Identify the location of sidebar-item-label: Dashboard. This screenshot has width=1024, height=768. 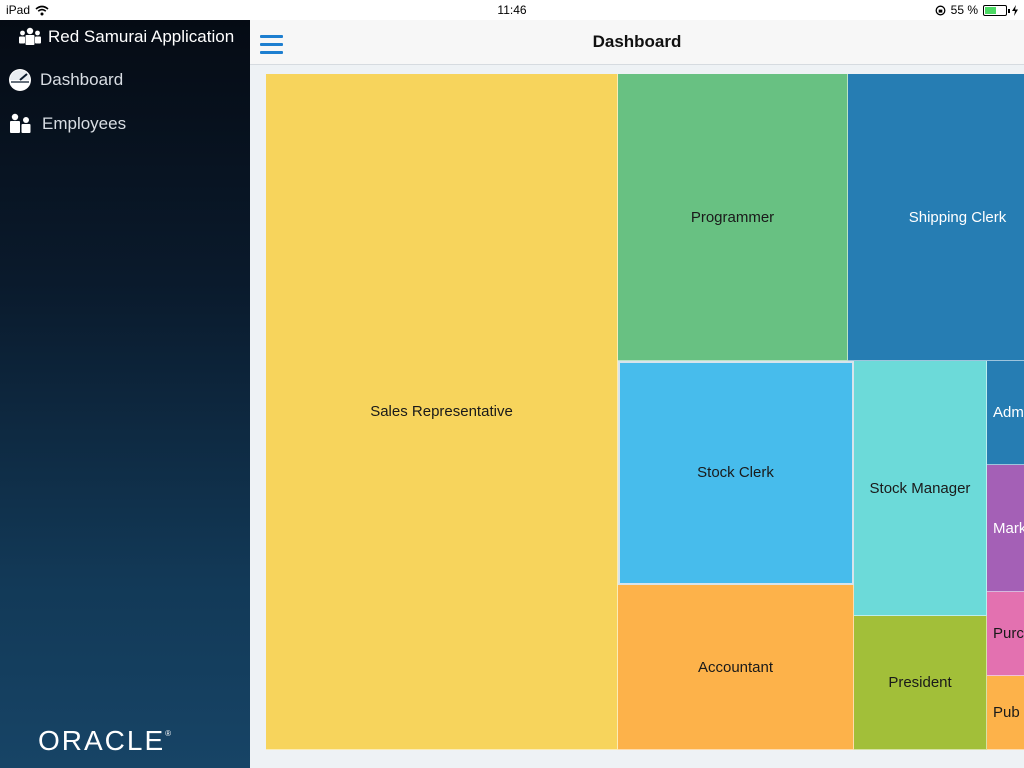
(82, 79).